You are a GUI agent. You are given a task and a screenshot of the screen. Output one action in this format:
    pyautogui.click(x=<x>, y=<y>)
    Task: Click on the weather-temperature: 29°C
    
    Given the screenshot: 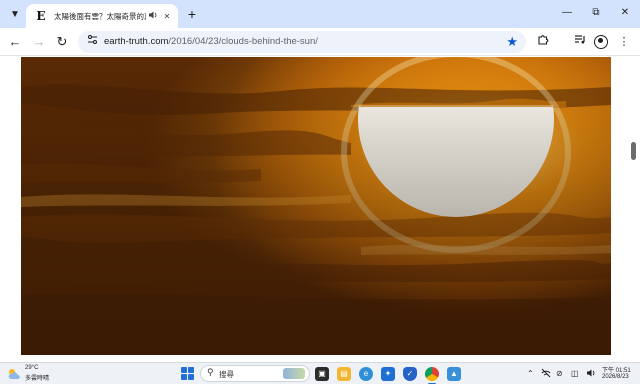 What is the action you would take?
    pyautogui.click(x=31, y=368)
    